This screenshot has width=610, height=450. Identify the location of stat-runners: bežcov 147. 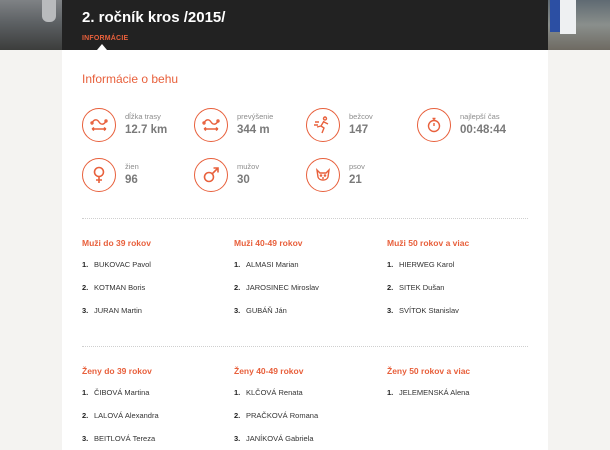
(361, 128).